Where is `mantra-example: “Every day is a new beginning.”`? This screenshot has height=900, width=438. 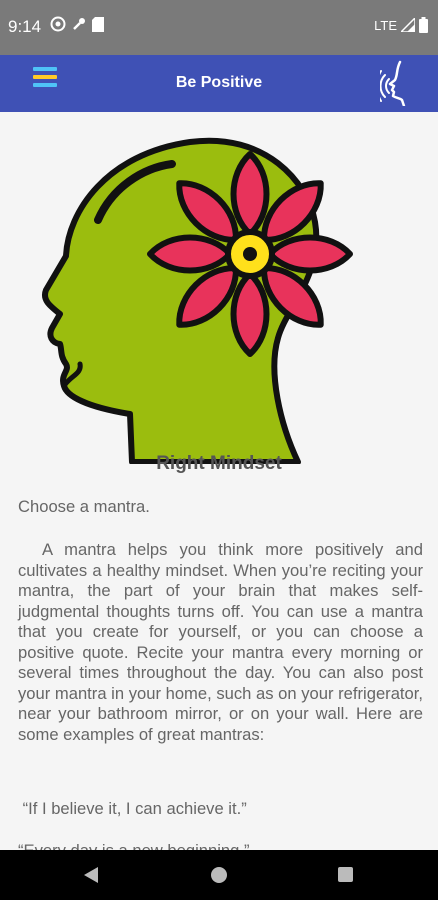 mantra-example: “Every day is a new beginning.” is located at coordinates (220, 845).